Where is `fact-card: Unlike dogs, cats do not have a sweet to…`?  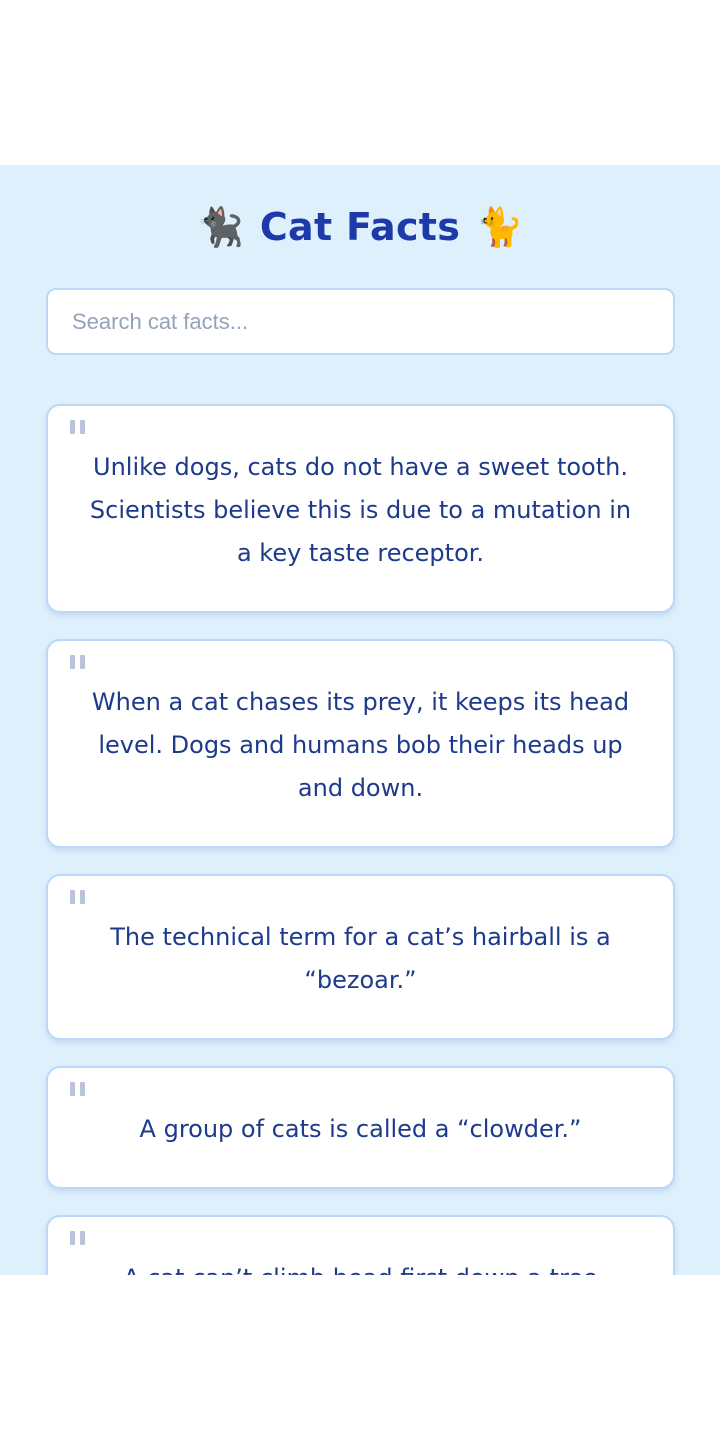 fact-card: Unlike dogs, cats do not have a sweet to… is located at coordinates (360, 508).